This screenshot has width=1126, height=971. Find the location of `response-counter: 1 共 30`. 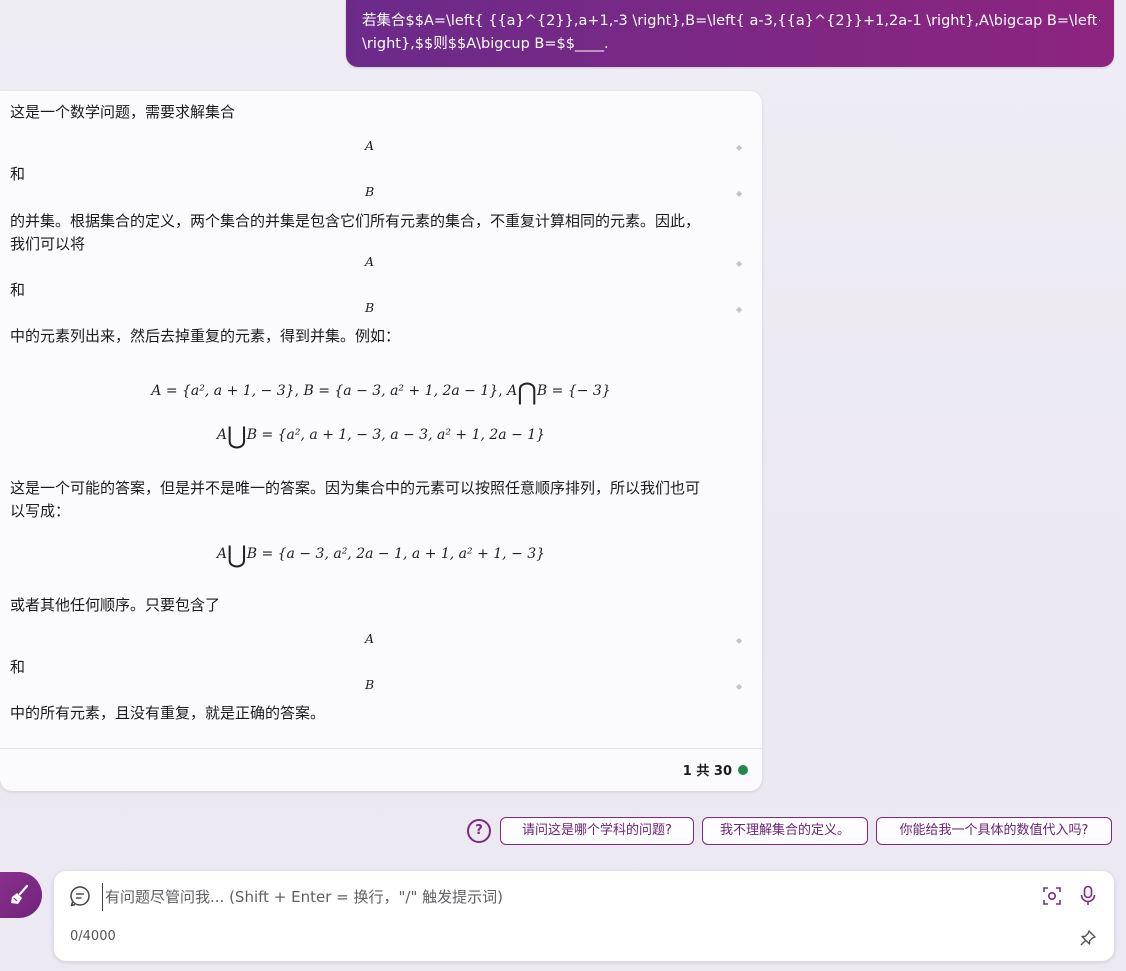

response-counter: 1 共 30 is located at coordinates (707, 771).